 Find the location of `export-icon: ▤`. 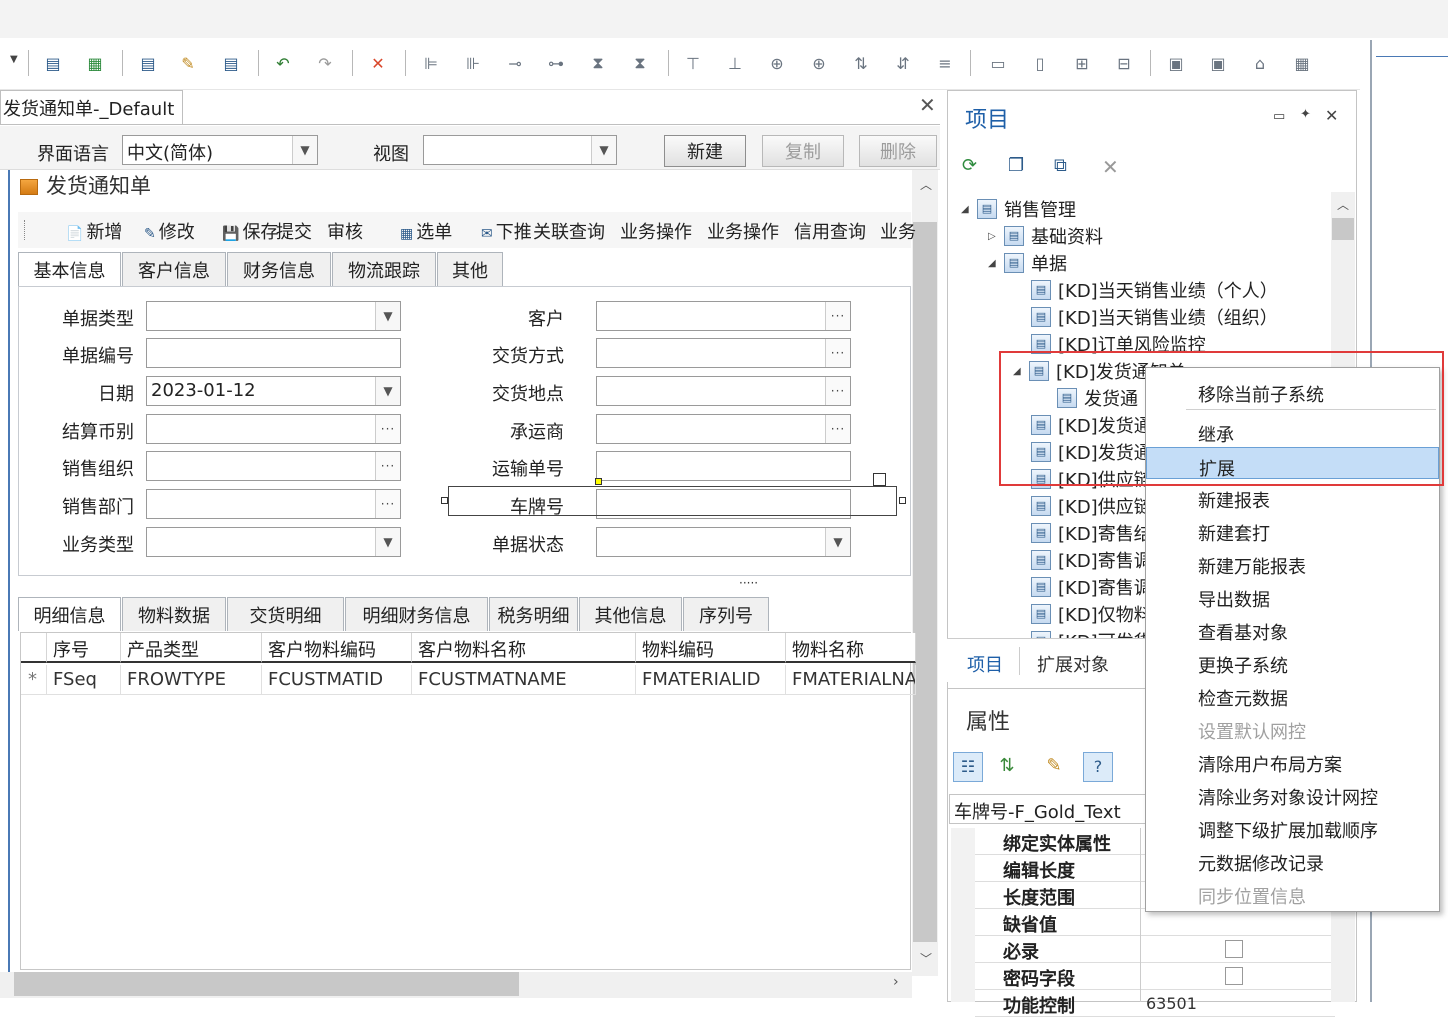

export-icon: ▤ is located at coordinates (231, 63).